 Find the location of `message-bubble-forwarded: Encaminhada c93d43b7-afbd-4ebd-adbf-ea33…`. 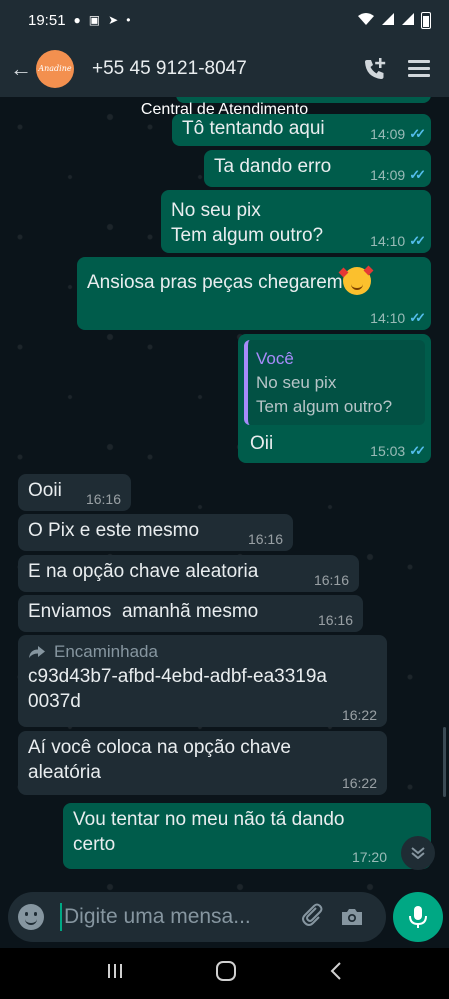

message-bubble-forwarded: Encaminhada c93d43b7-afbd-4ebd-adbf-ea33… is located at coordinates (202, 681).